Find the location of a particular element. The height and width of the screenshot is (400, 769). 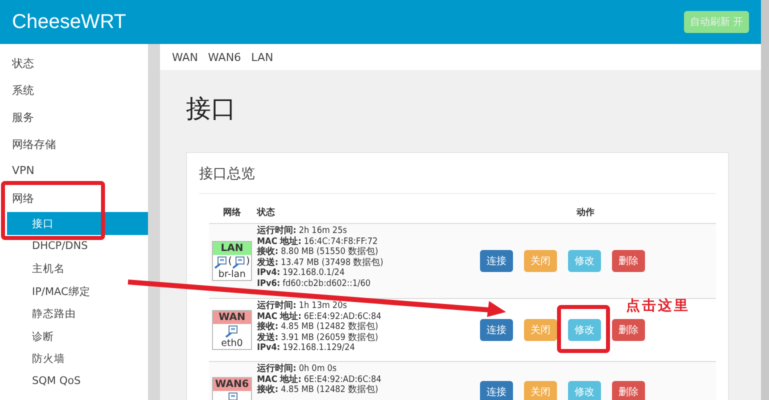

status-line: IPv4: 192.168.1.129/24 is located at coordinates (306, 348).